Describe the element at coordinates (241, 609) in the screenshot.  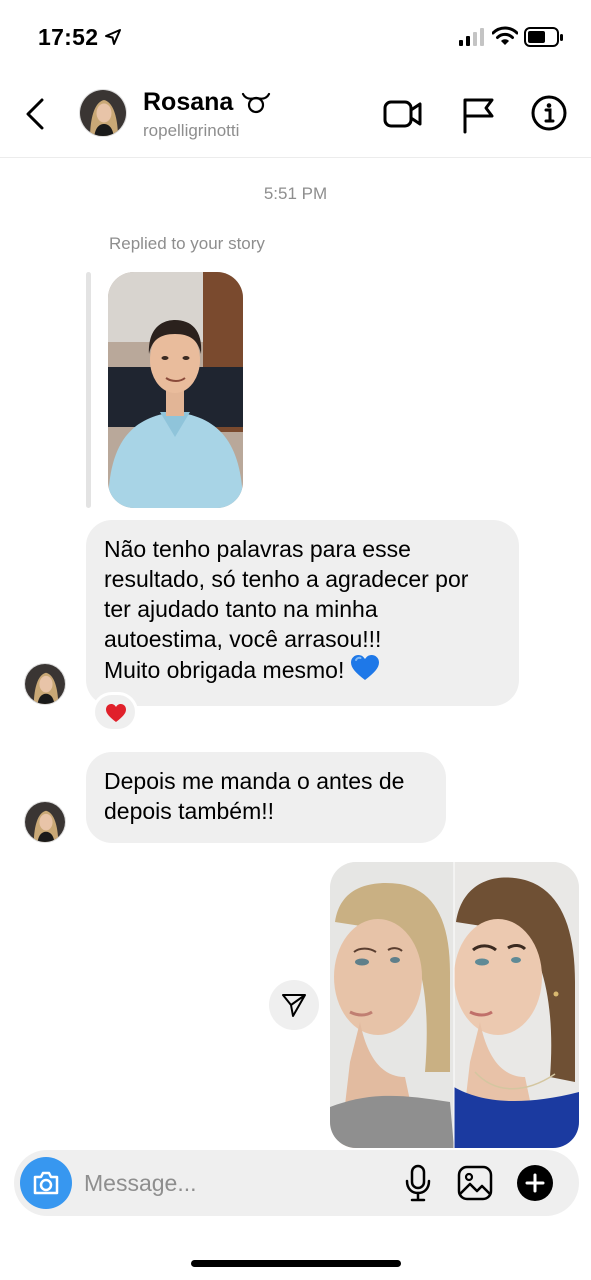
I see `message-text: ter ajudado tanto na minha` at that location.